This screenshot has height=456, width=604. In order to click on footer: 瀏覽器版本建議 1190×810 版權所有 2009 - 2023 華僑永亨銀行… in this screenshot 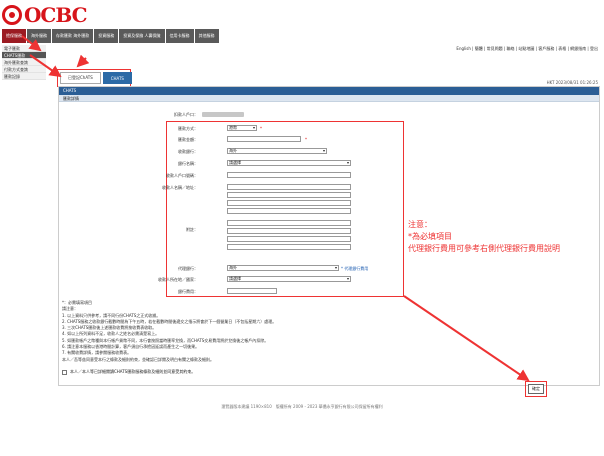, I will do `click(302, 406)`.